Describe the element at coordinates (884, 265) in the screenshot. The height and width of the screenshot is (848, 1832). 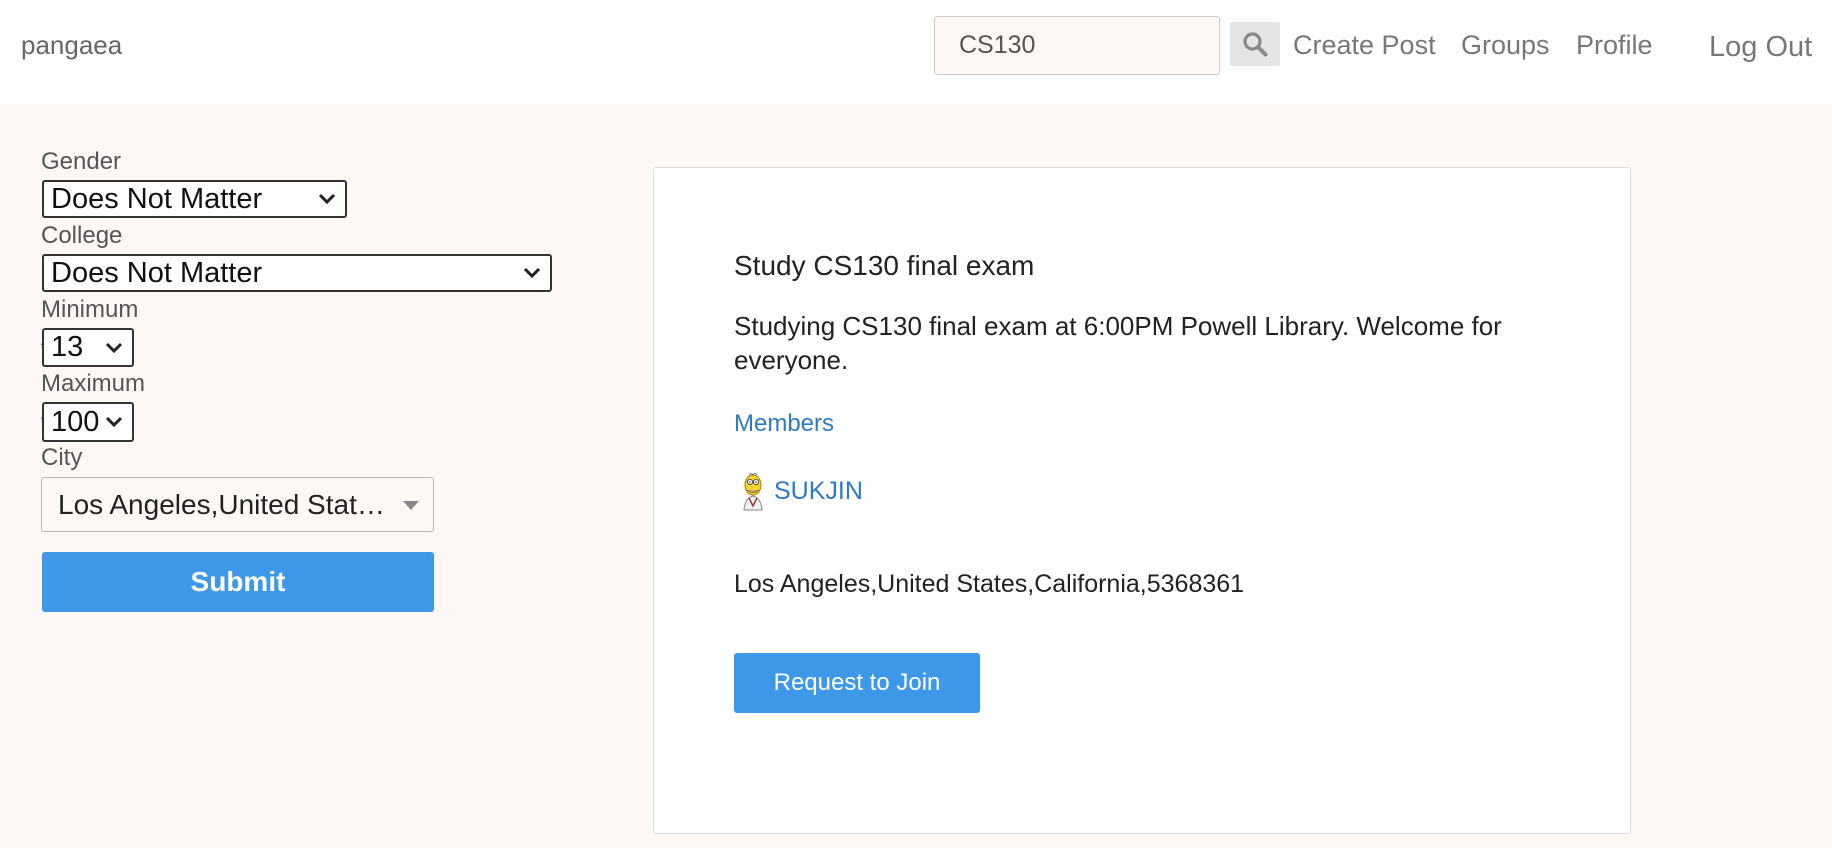
I see `post-title: Study CS130 final exam` at that location.